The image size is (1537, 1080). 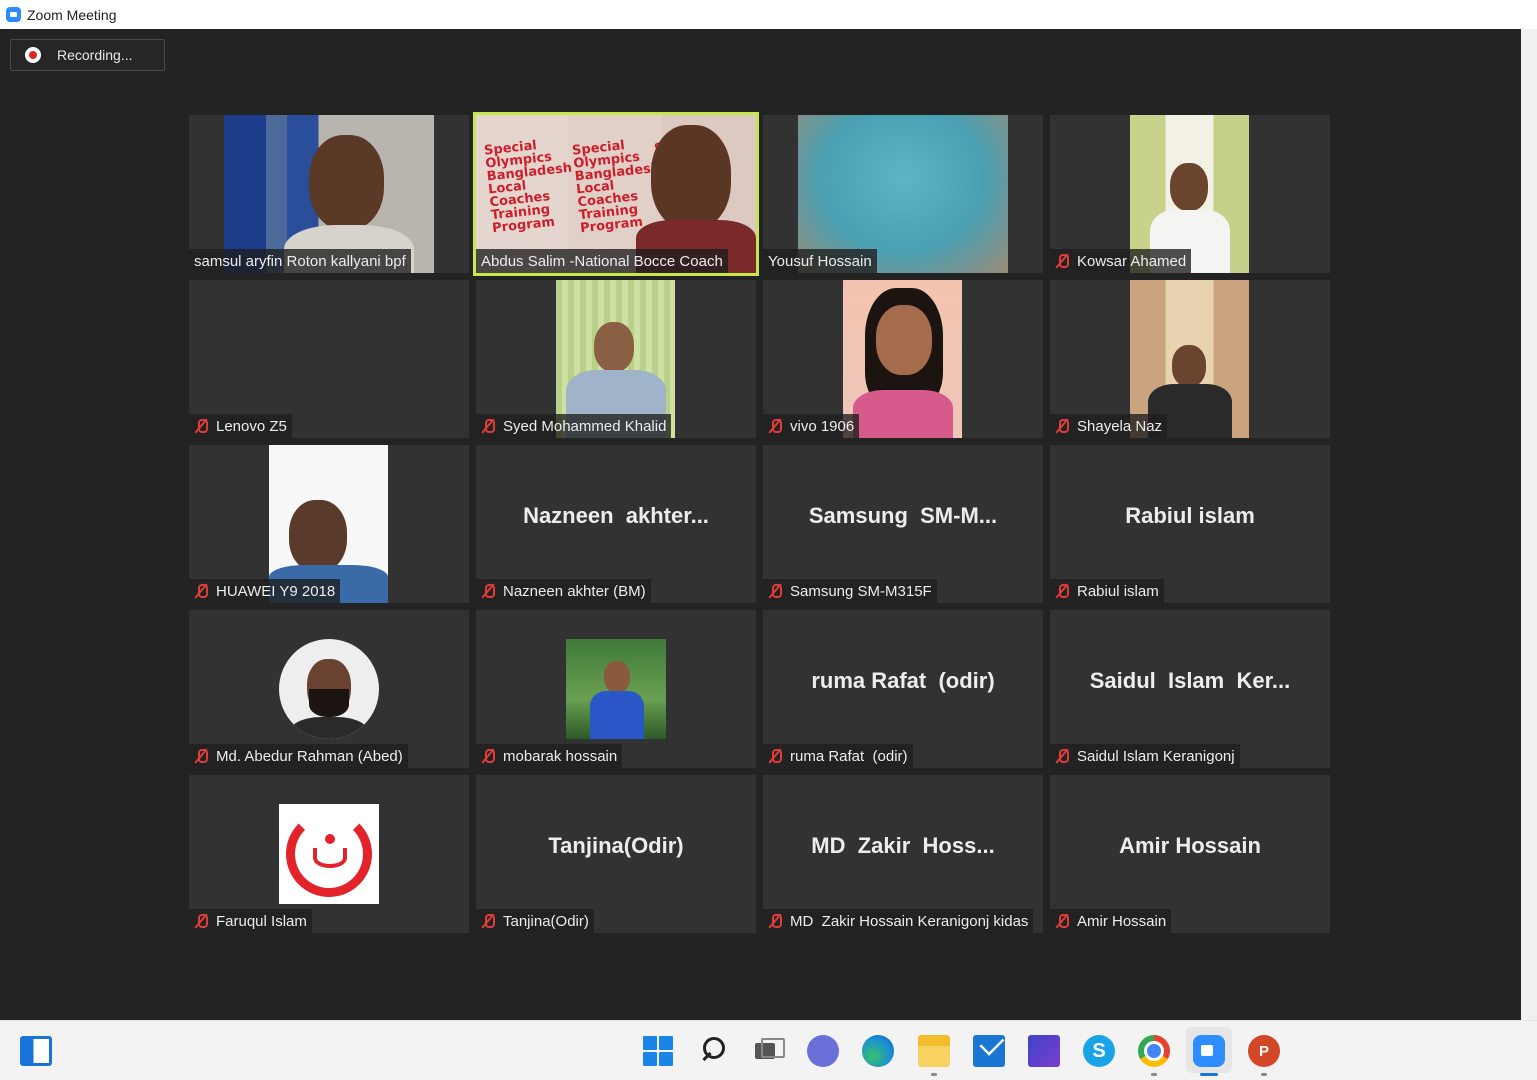 I want to click on scrollbar, so click(x=1529, y=524).